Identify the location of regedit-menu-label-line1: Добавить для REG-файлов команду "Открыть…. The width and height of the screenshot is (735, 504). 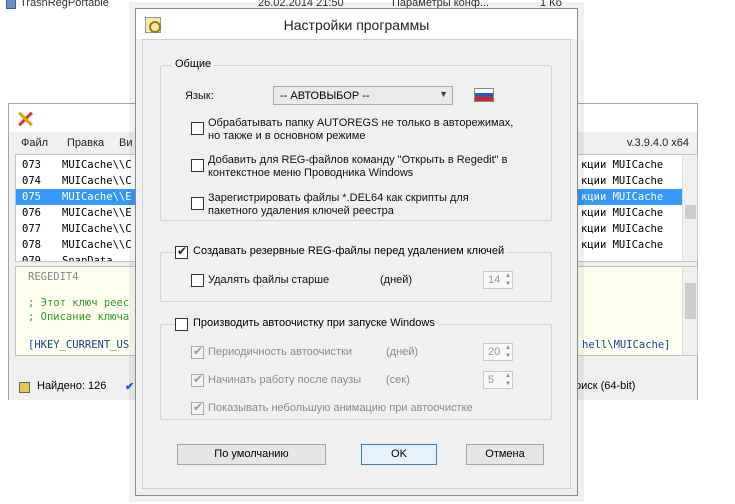
(358, 160).